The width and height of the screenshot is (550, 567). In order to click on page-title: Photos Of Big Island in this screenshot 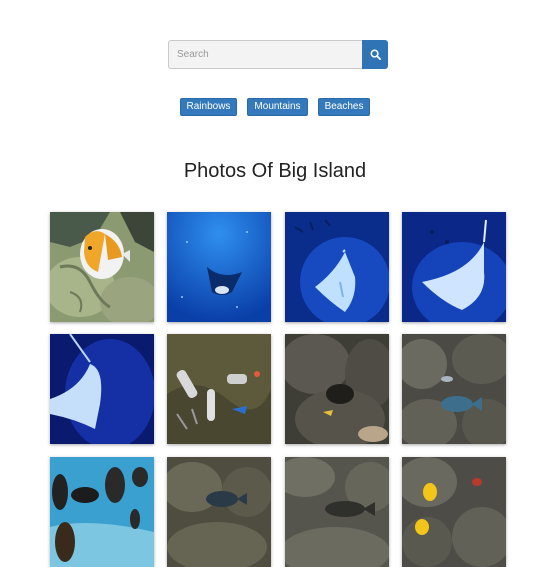, I will do `click(275, 171)`.